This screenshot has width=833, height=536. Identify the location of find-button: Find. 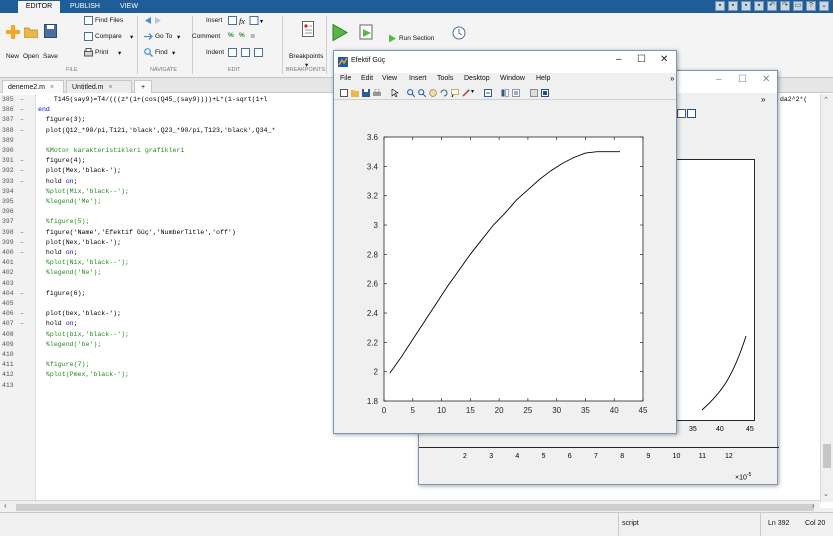
(161, 52).